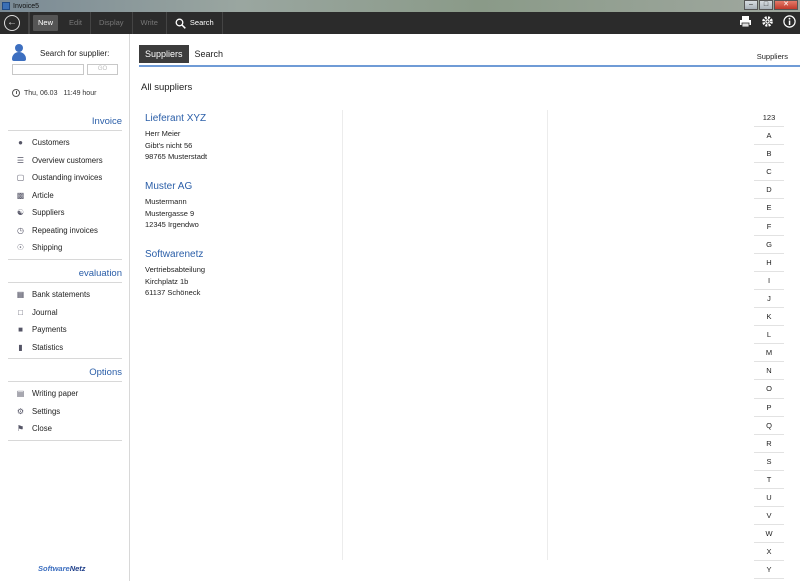 The height and width of the screenshot is (581, 800). Describe the element at coordinates (769, 136) in the screenshot. I see `alpha-index-item: A` at that location.